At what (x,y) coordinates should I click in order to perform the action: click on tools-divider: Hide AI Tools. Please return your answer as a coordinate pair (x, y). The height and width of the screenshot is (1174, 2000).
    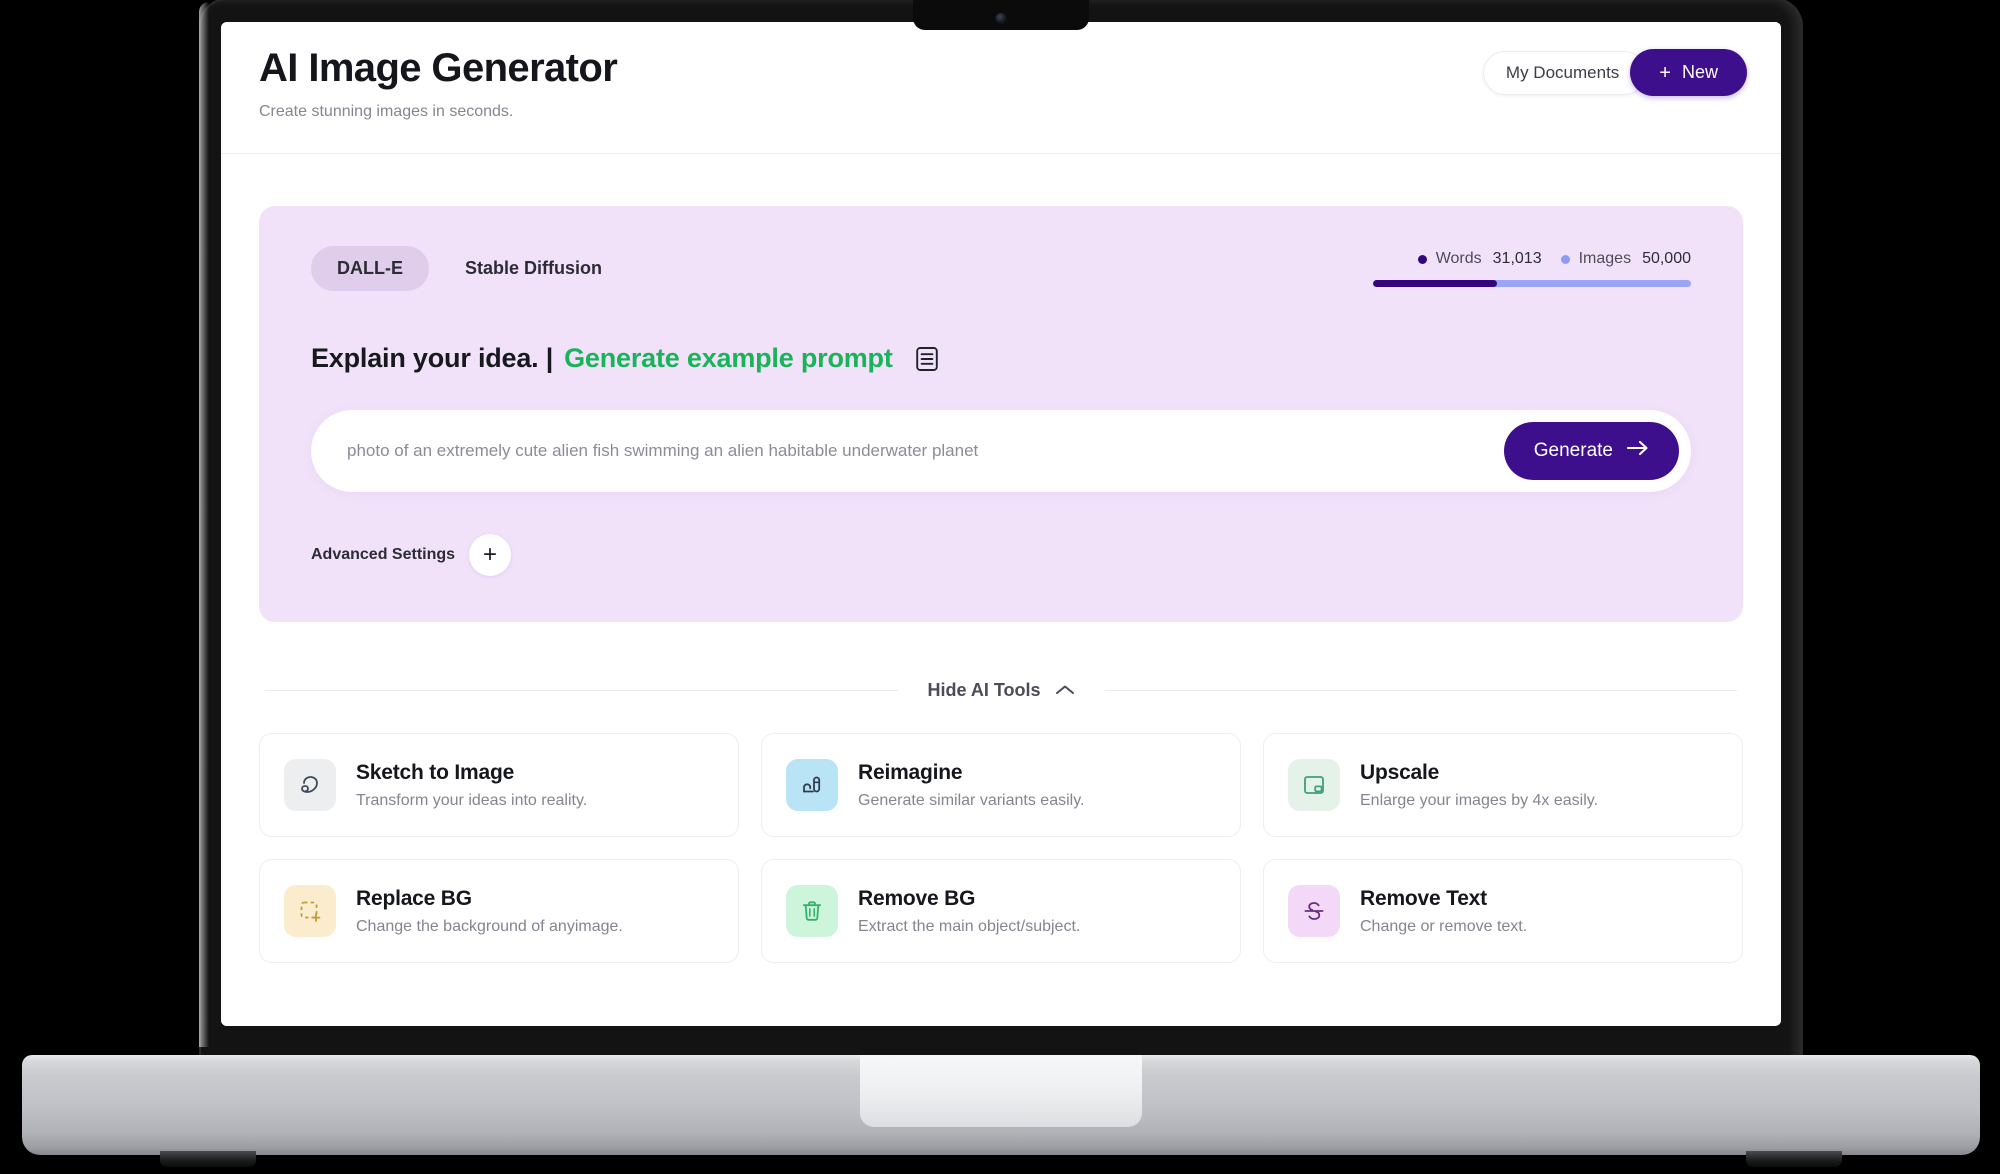
    Looking at the image, I should click on (1001, 690).